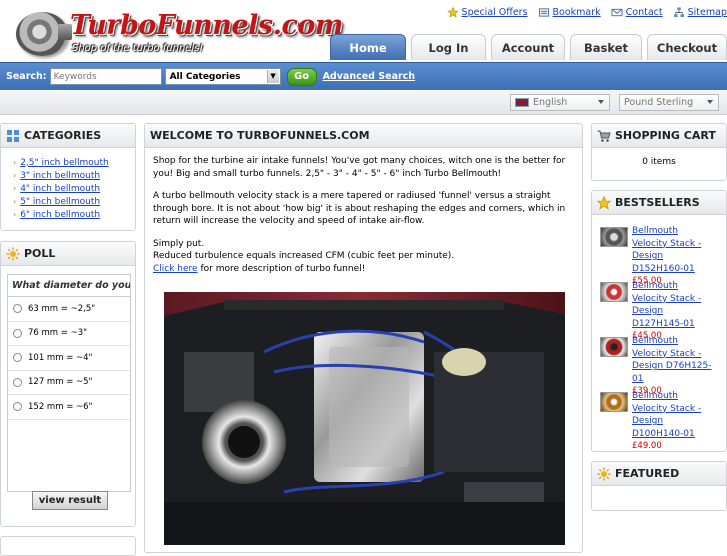 The image size is (727, 556). Describe the element at coordinates (13, 135) in the screenshot. I see `categories-icon` at that location.